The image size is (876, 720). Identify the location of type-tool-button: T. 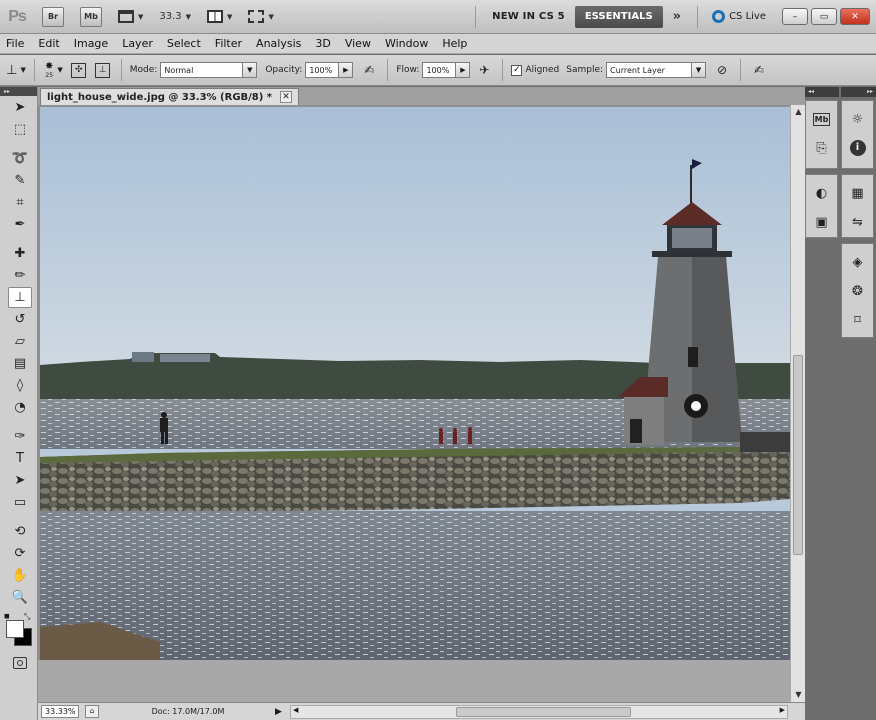
(20, 458).